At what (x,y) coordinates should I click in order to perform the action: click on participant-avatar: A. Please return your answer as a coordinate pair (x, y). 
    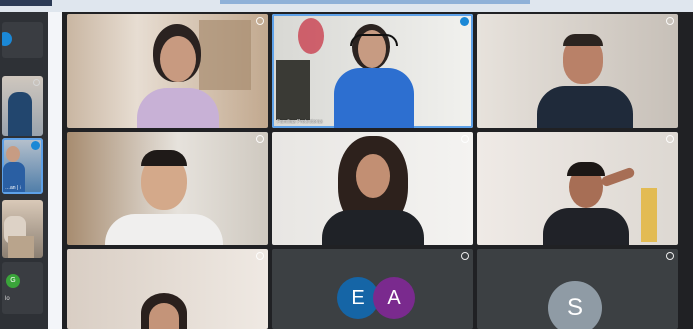
    Looking at the image, I should click on (394, 298).